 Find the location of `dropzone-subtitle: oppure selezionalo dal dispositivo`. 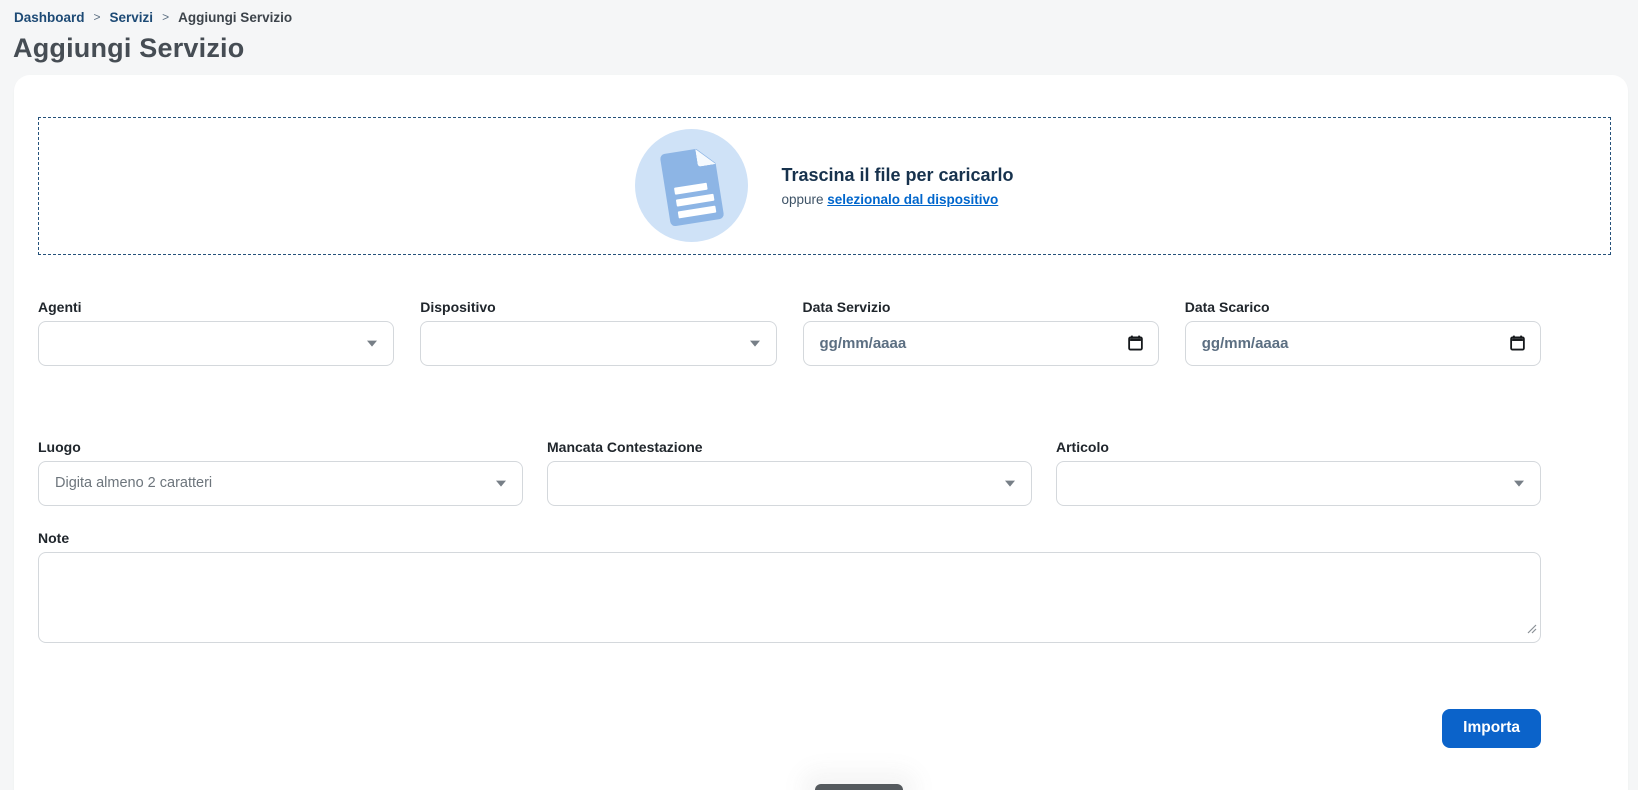

dropzone-subtitle: oppure selezionalo dal dispositivo is located at coordinates (897, 199).